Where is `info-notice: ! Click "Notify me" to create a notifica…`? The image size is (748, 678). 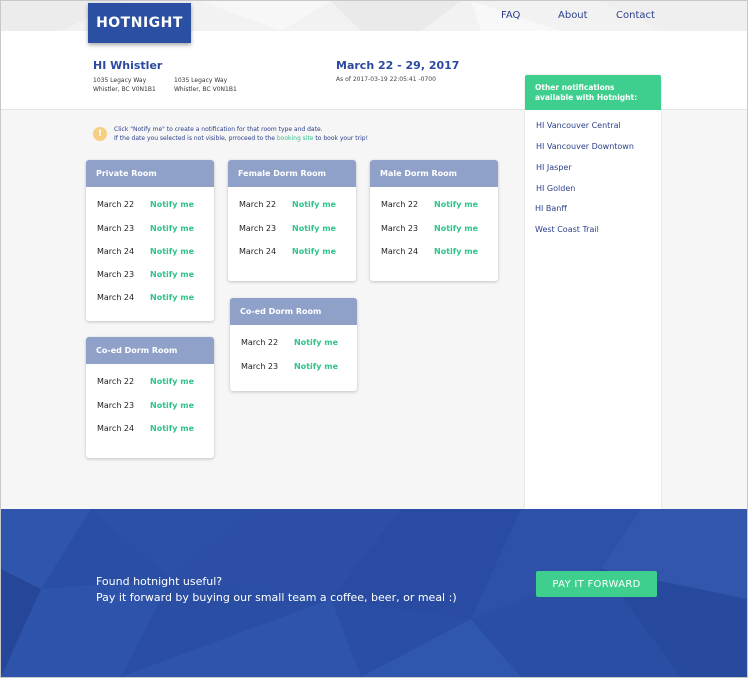 info-notice: ! Click "Notify me" to create a notifica… is located at coordinates (230, 134).